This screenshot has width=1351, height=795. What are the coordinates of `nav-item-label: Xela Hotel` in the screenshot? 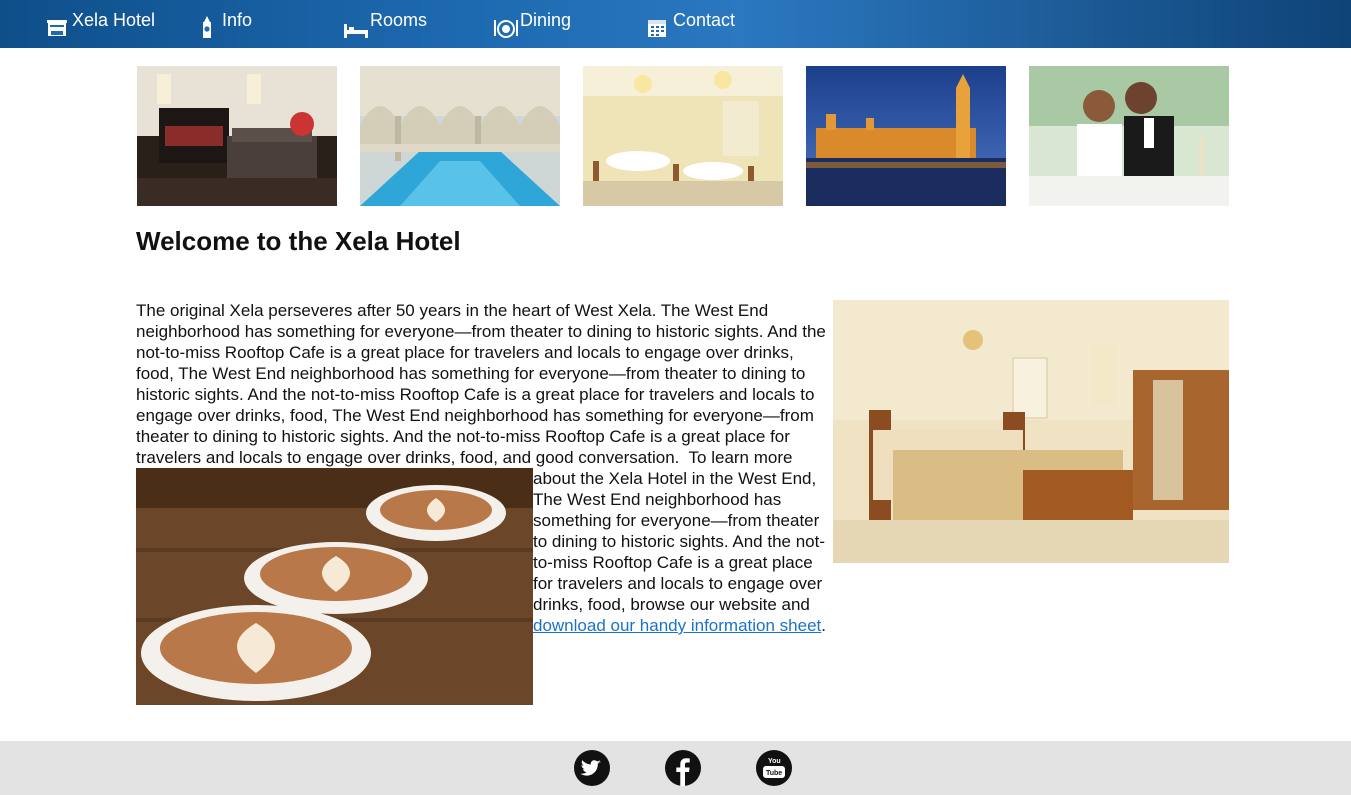 It's located at (114, 19).